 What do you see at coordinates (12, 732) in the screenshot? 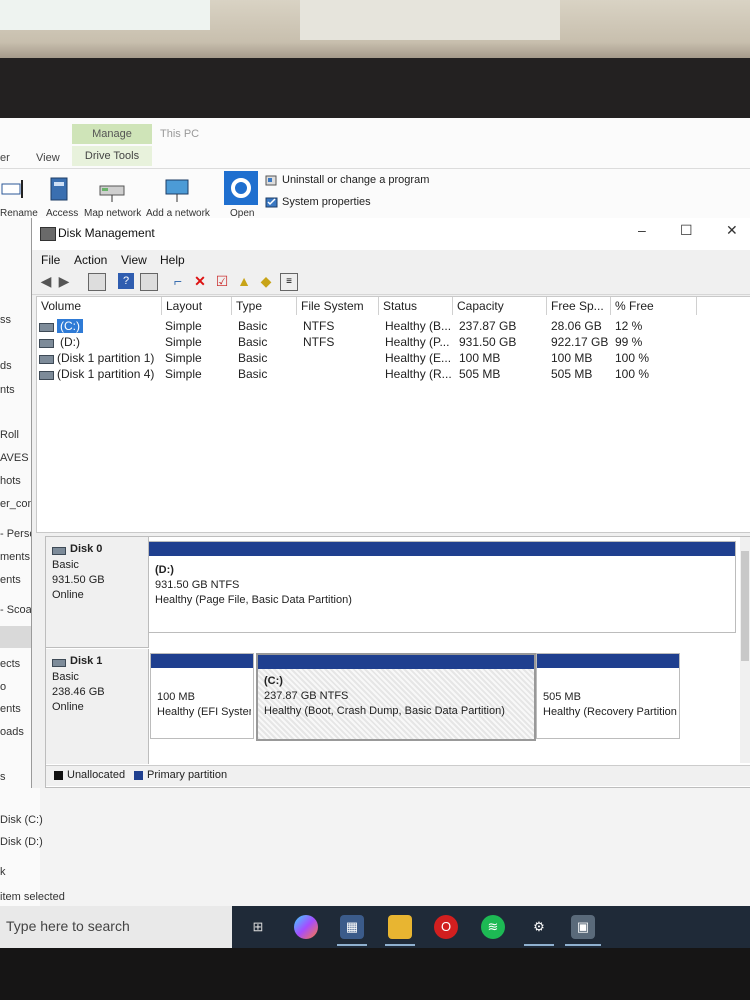
I see `nav-item: oads` at bounding box center [12, 732].